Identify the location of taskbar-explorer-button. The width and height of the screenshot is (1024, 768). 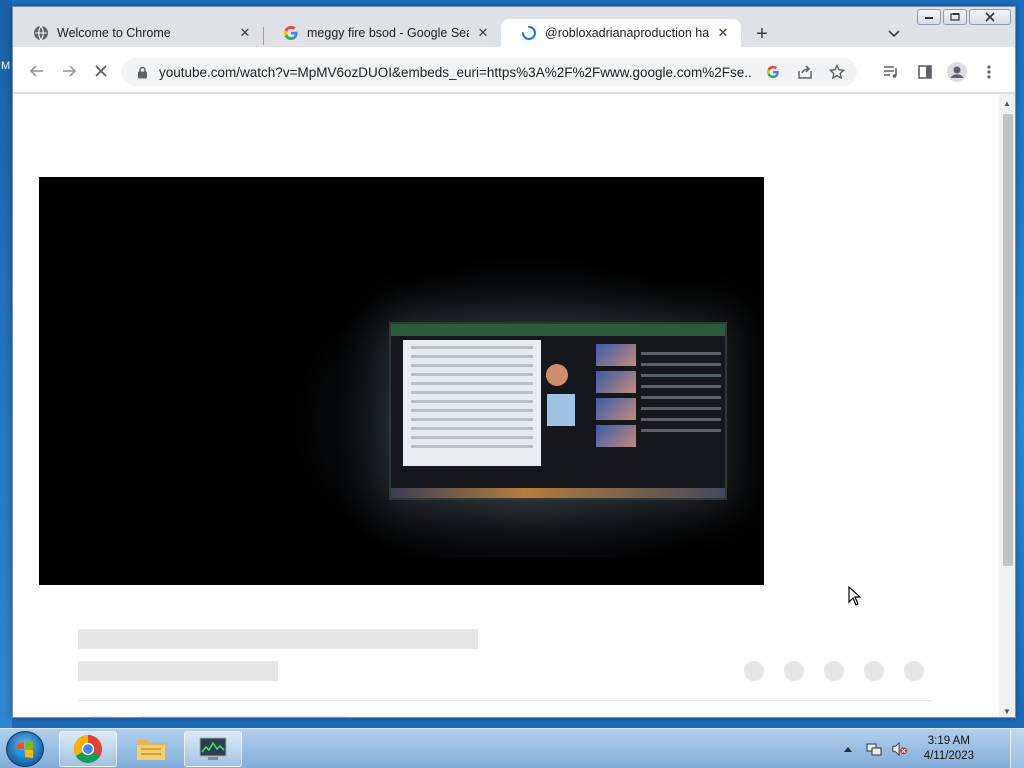
(151, 749).